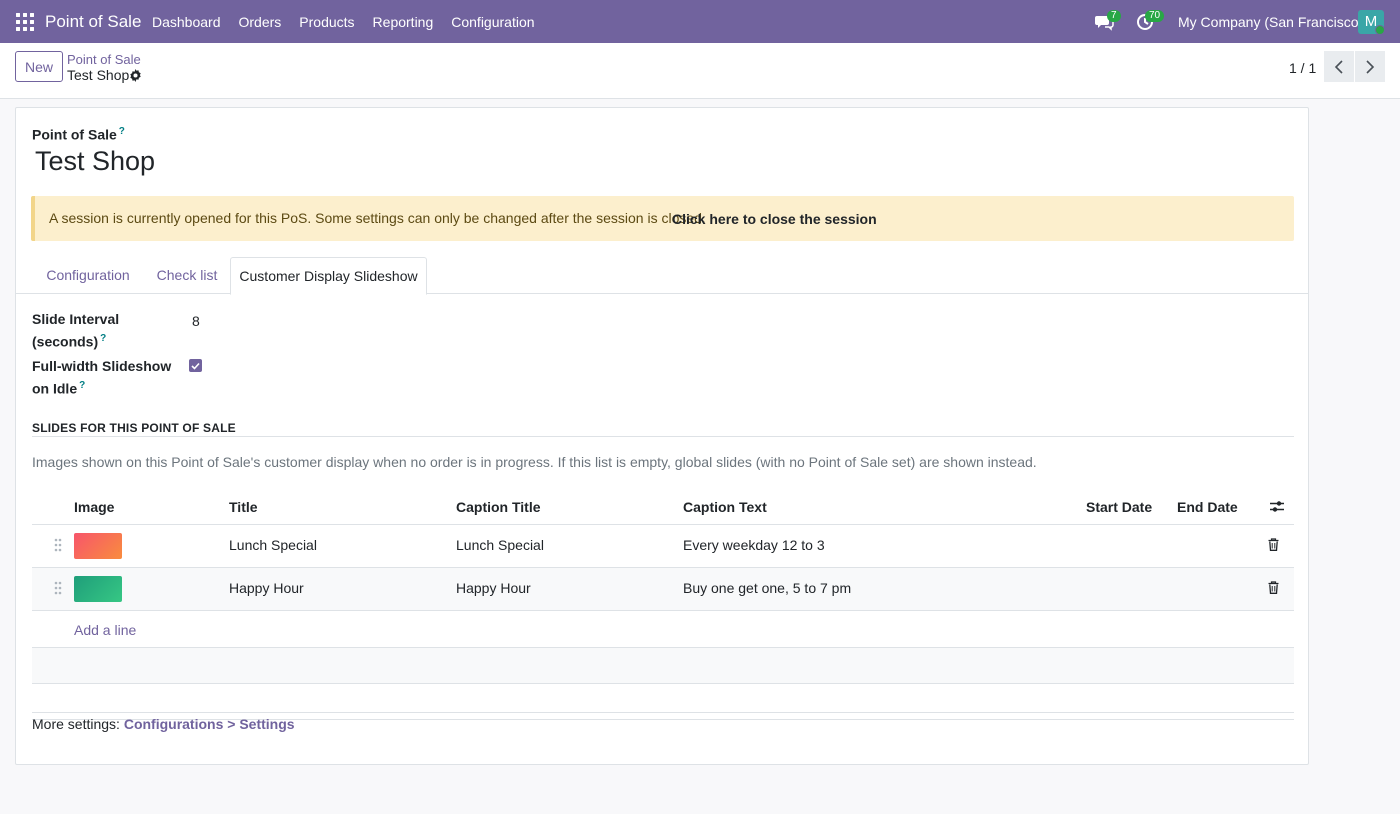  What do you see at coordinates (1302, 68) in the screenshot?
I see `pager-value: 1 / 1` at bounding box center [1302, 68].